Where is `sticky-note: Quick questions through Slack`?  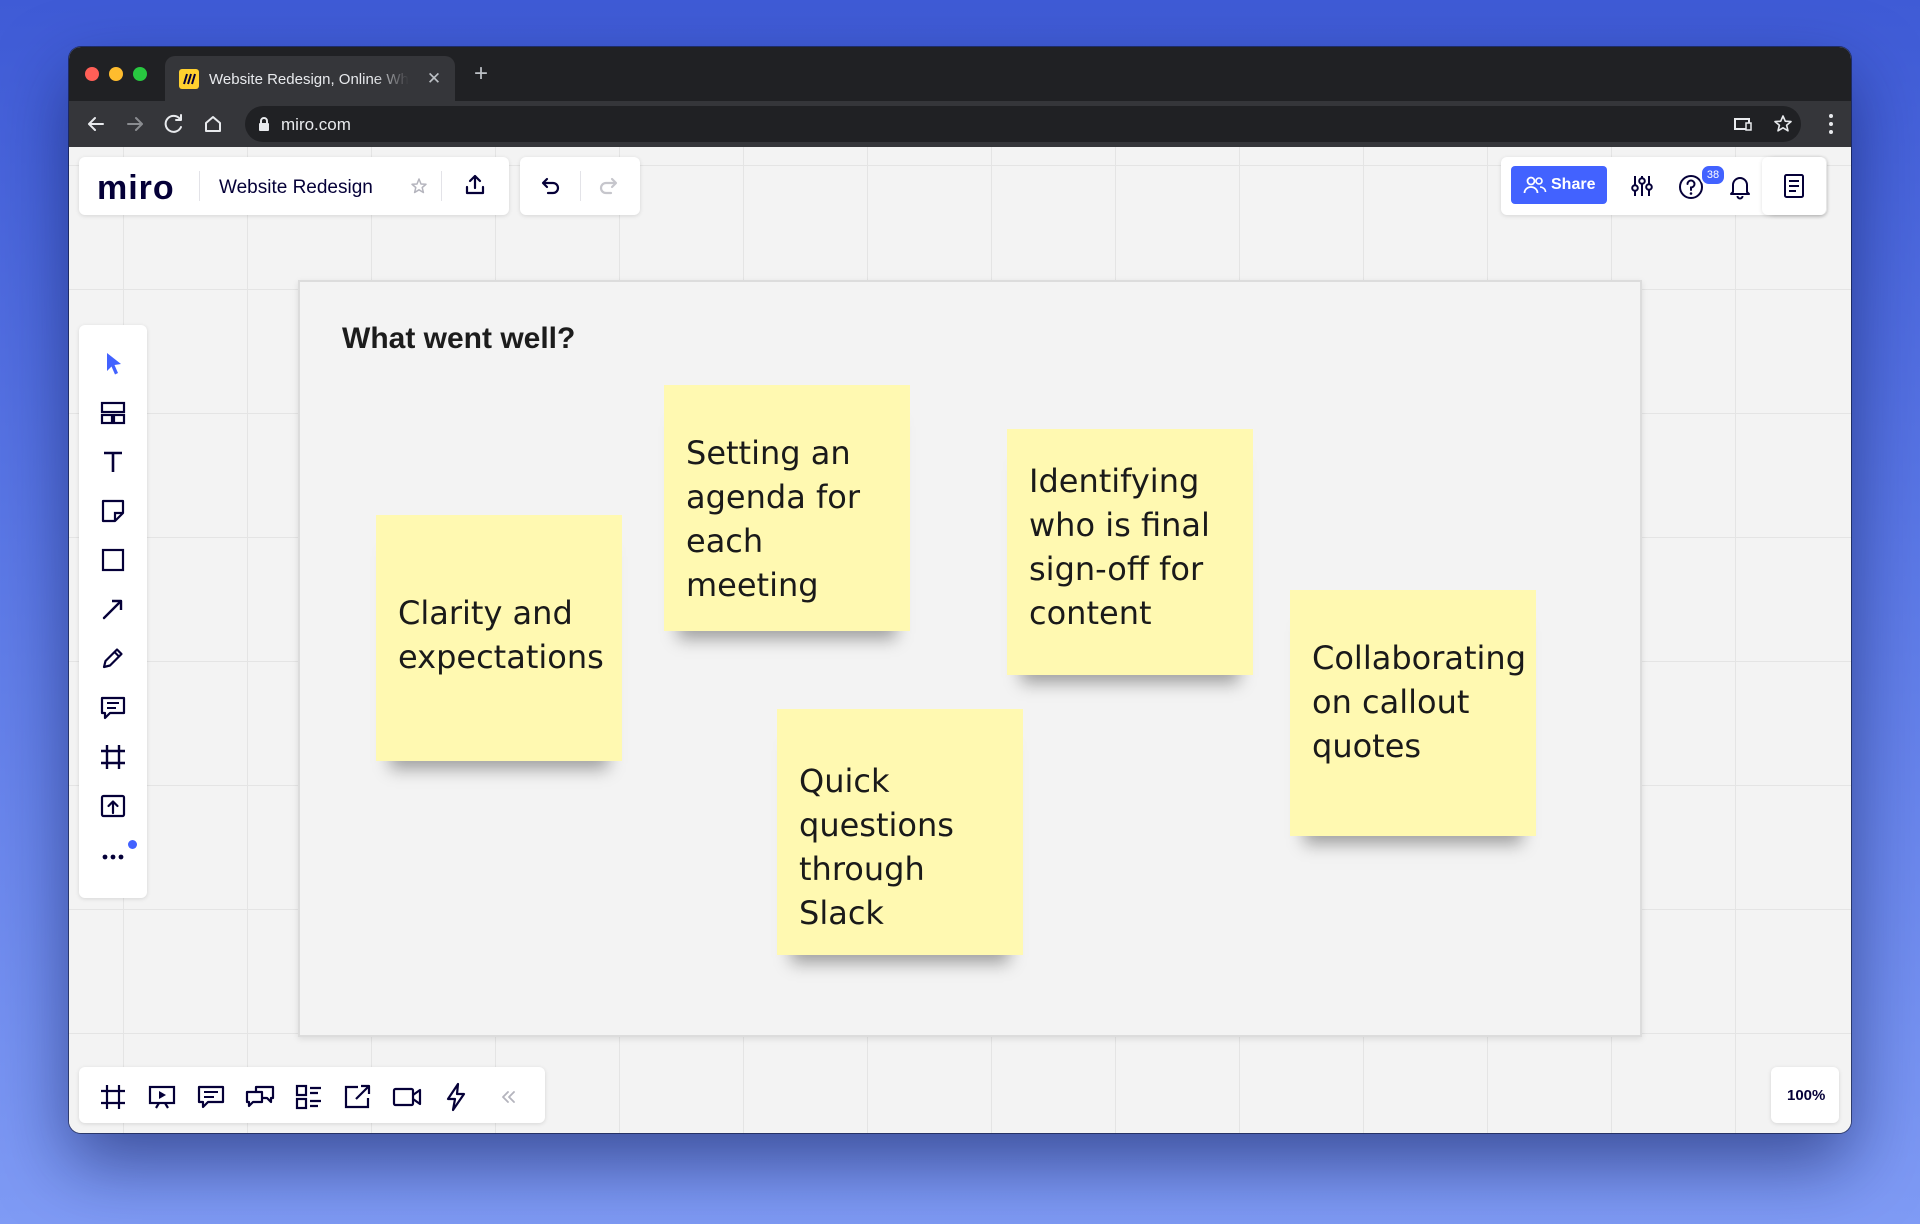
sticky-note: Quick questions through Slack is located at coordinates (900, 832).